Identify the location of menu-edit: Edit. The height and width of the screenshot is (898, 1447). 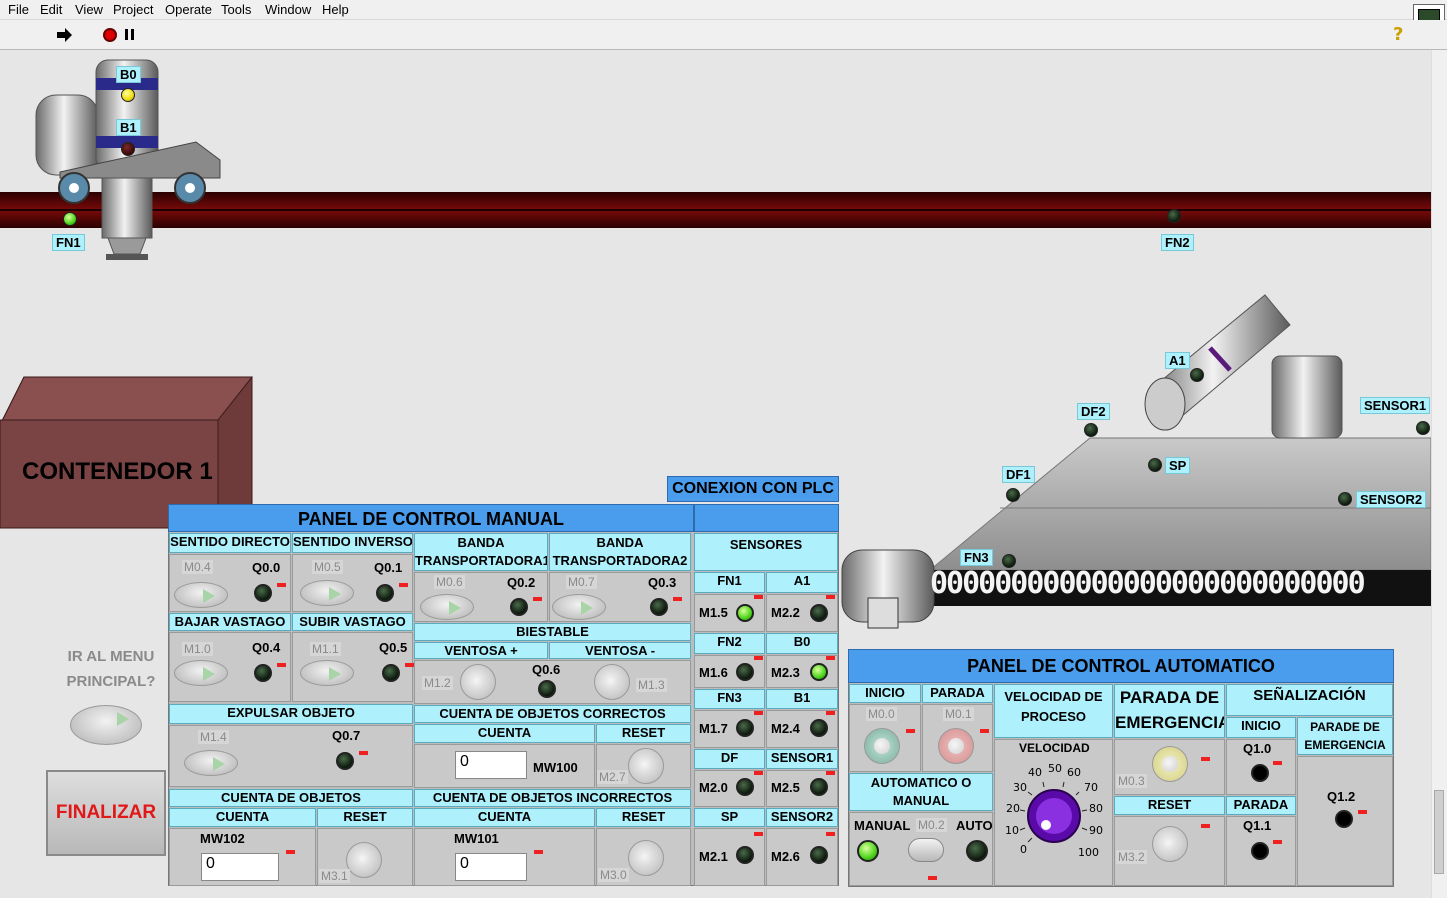
(51, 9).